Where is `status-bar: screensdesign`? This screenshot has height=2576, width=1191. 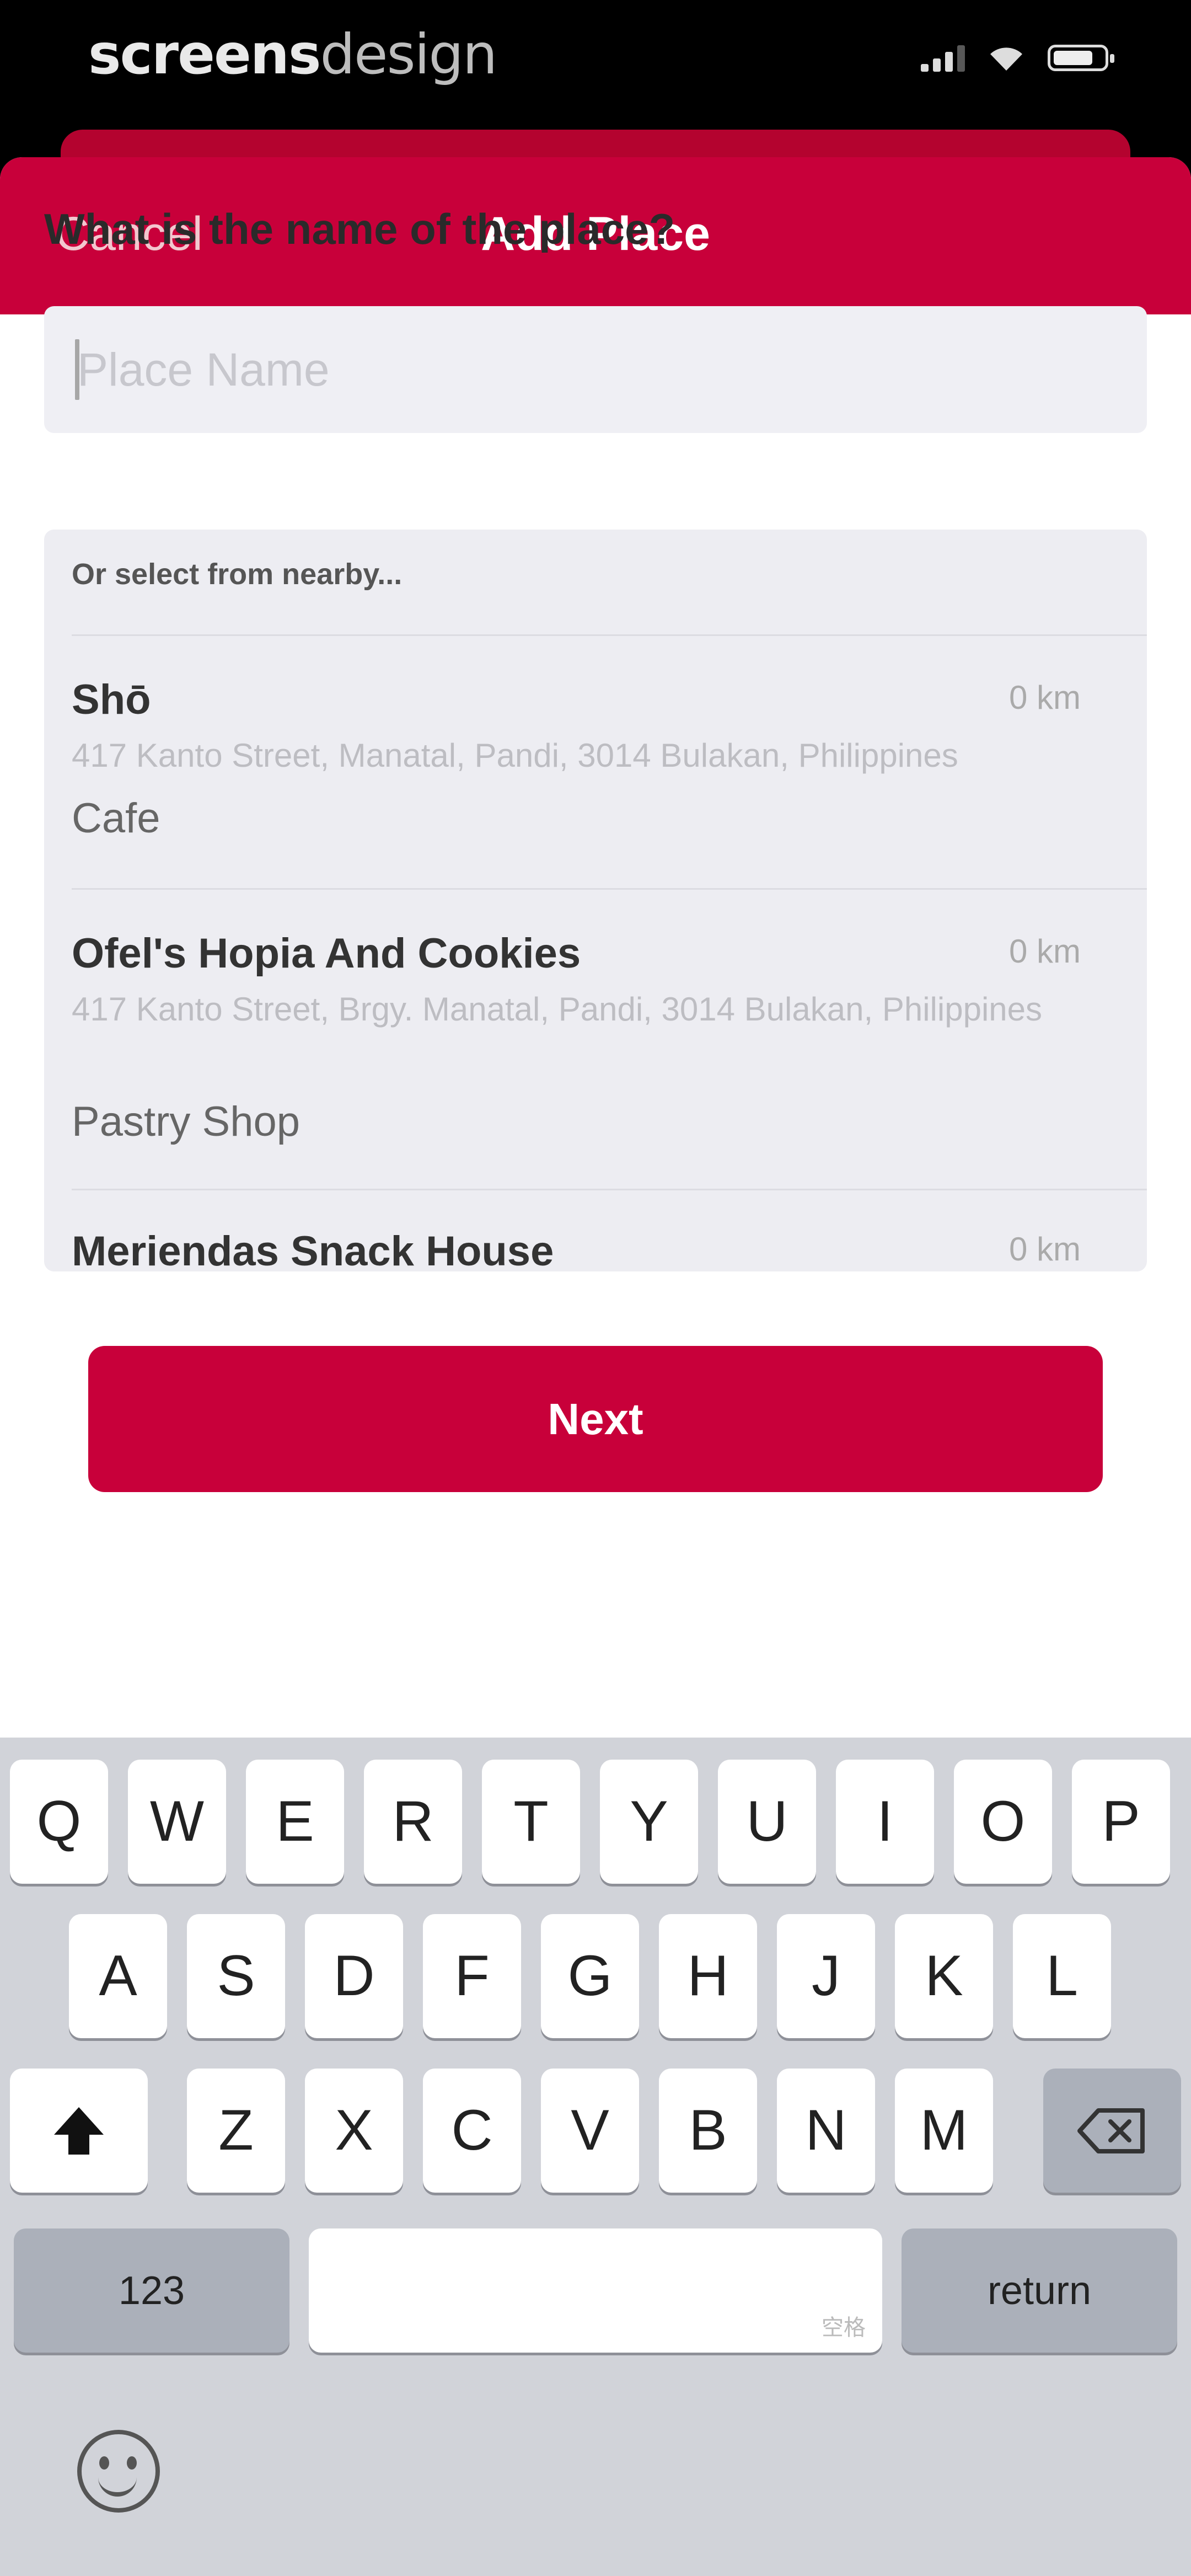
status-bar: screensdesign is located at coordinates (595, 71).